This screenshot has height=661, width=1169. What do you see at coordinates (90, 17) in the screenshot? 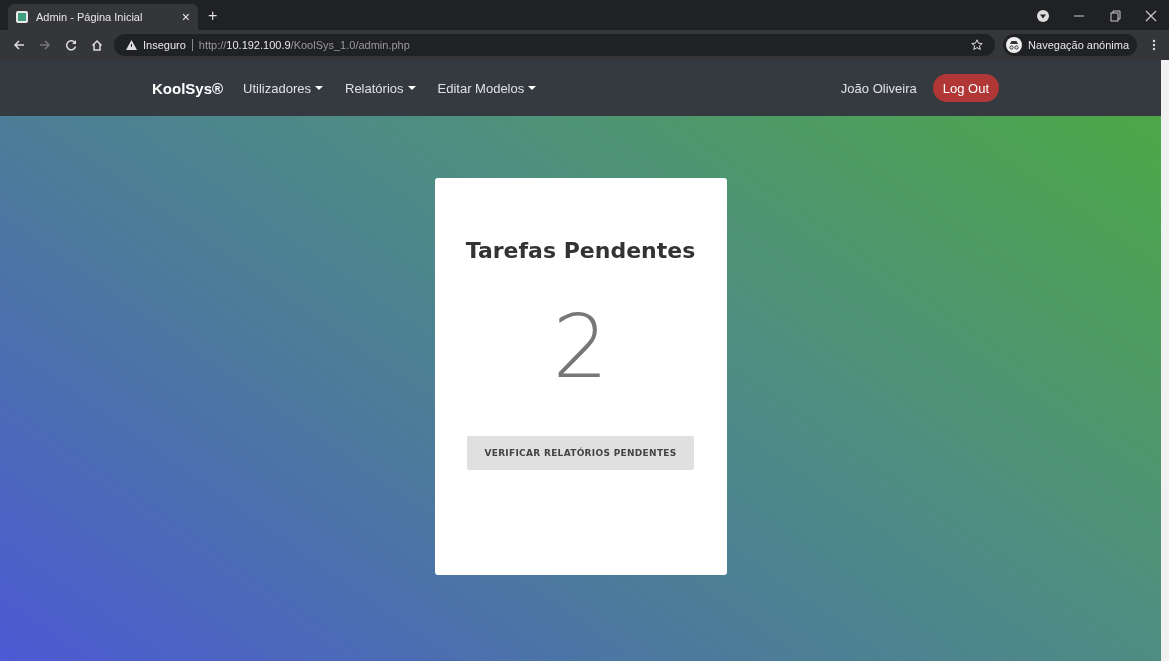
I see `tab-title: Admin - Página Inicial` at bounding box center [90, 17].